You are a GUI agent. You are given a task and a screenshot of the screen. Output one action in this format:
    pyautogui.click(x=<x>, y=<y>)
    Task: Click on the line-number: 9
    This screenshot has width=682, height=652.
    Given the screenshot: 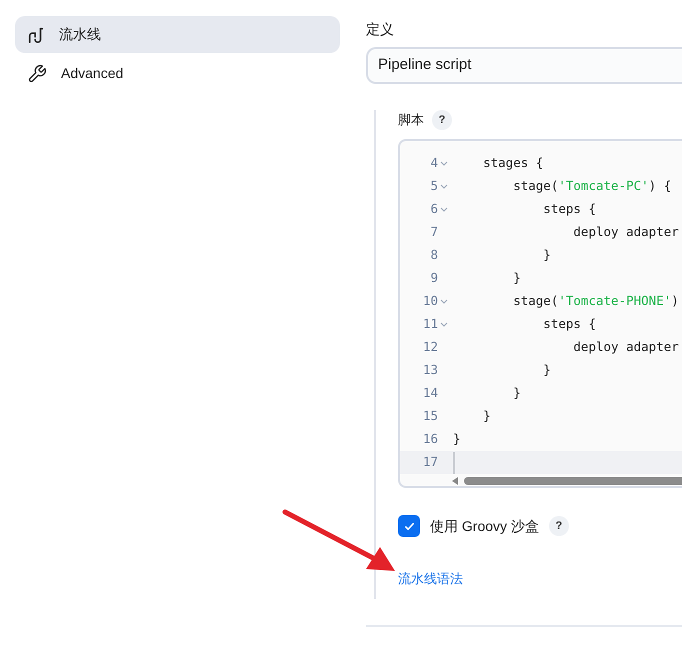 What is the action you would take?
    pyautogui.click(x=434, y=278)
    